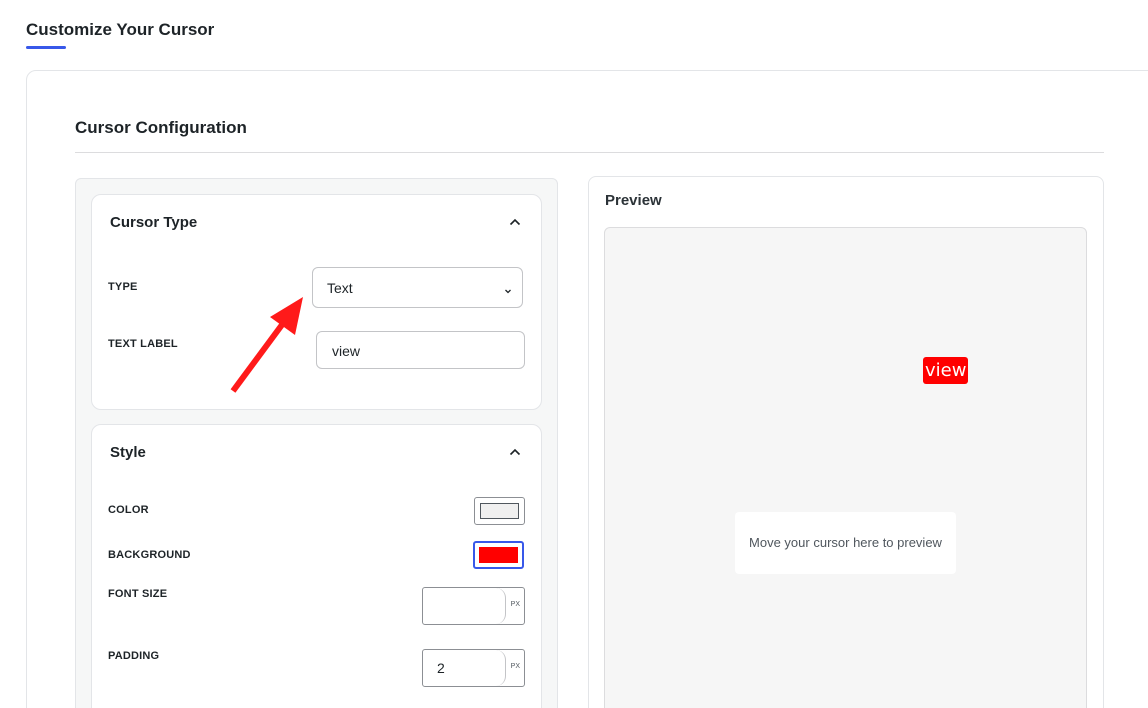  I want to click on type-select-value: Text, so click(340, 288).